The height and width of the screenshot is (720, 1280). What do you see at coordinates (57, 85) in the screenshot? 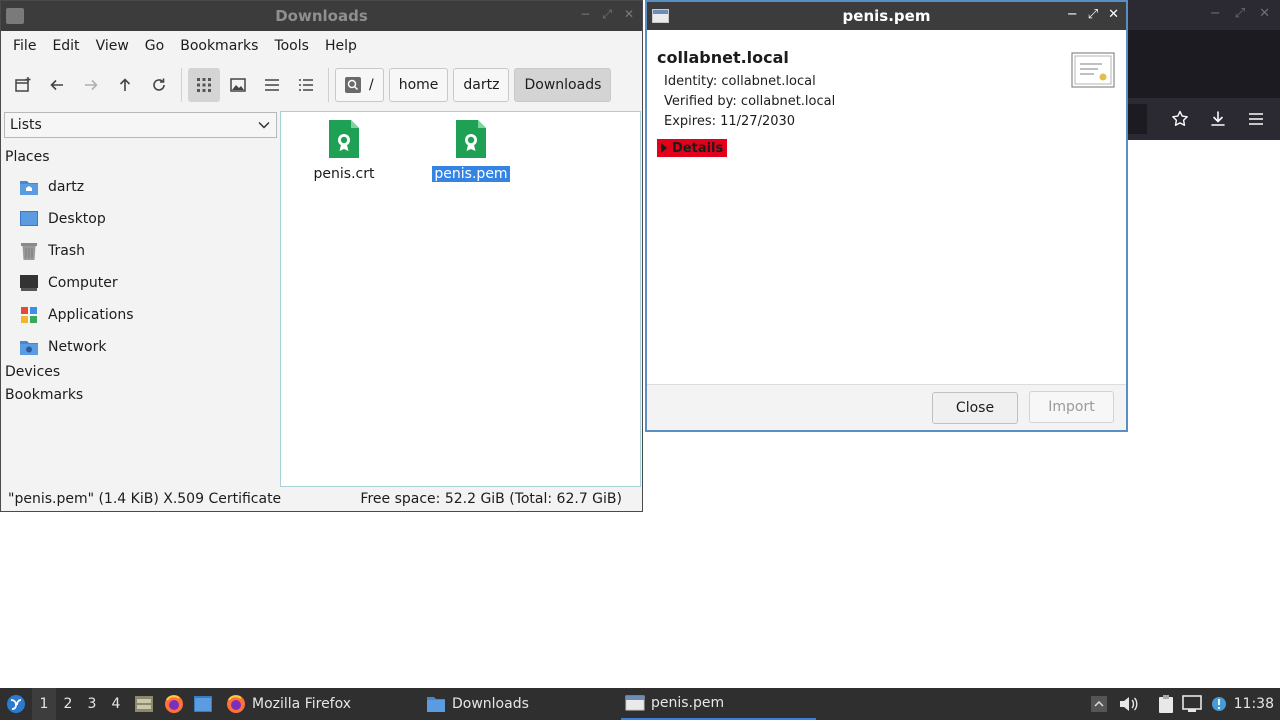
I see `back-button` at bounding box center [57, 85].